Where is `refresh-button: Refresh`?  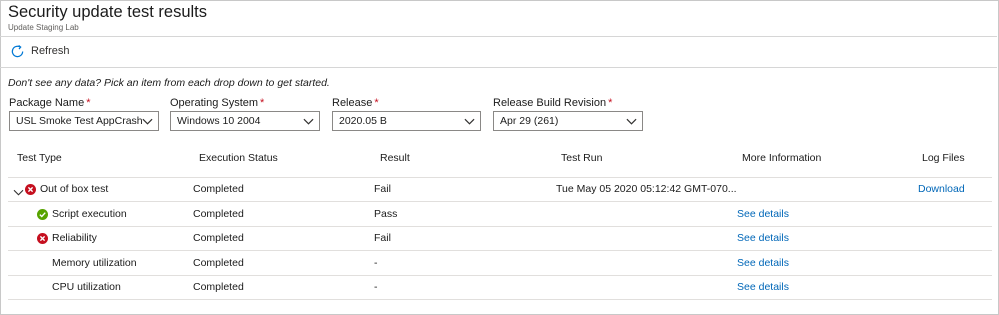 refresh-button: Refresh is located at coordinates (40, 51).